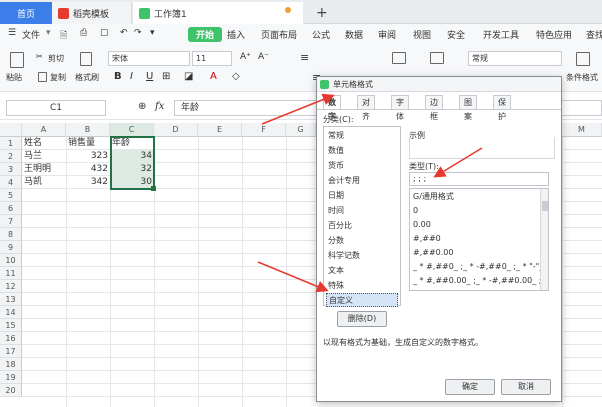 The height and width of the screenshot is (407, 602). Describe the element at coordinates (293, 277) in the screenshot. I see `arrow-to-custom-category` at that location.